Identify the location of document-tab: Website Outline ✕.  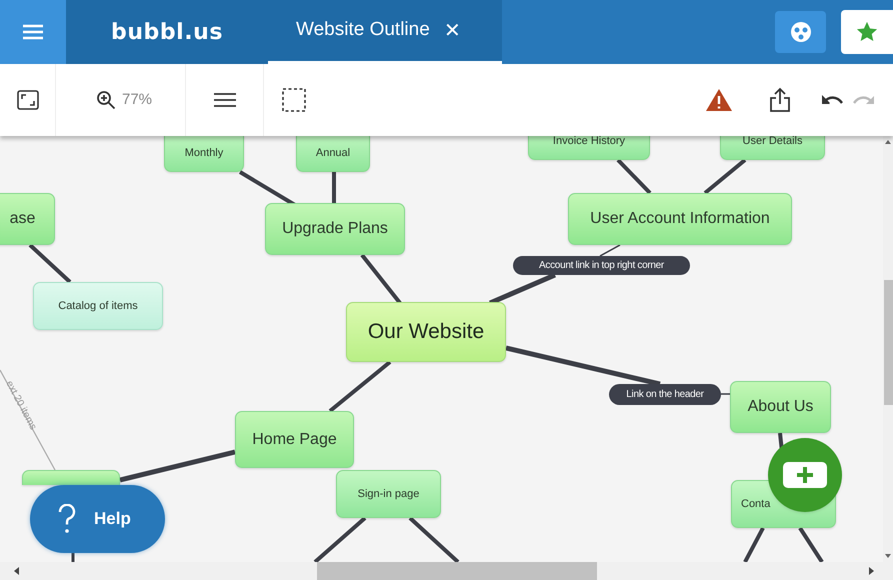
(385, 32).